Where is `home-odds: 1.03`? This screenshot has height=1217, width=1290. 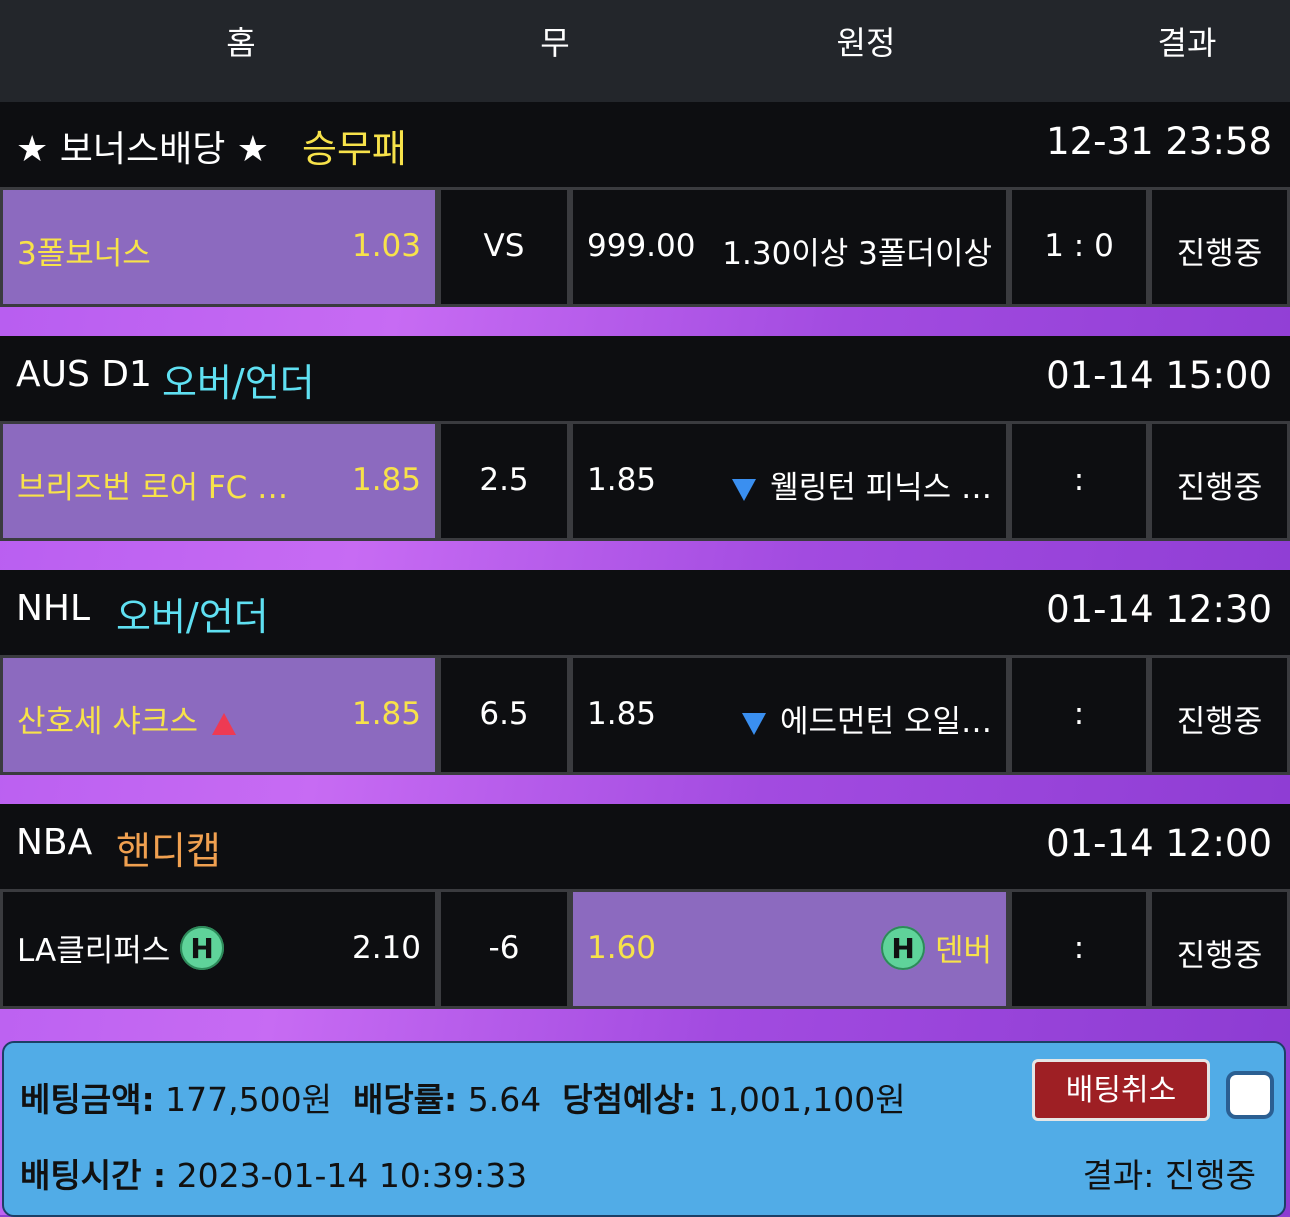 home-odds: 1.03 is located at coordinates (386, 246).